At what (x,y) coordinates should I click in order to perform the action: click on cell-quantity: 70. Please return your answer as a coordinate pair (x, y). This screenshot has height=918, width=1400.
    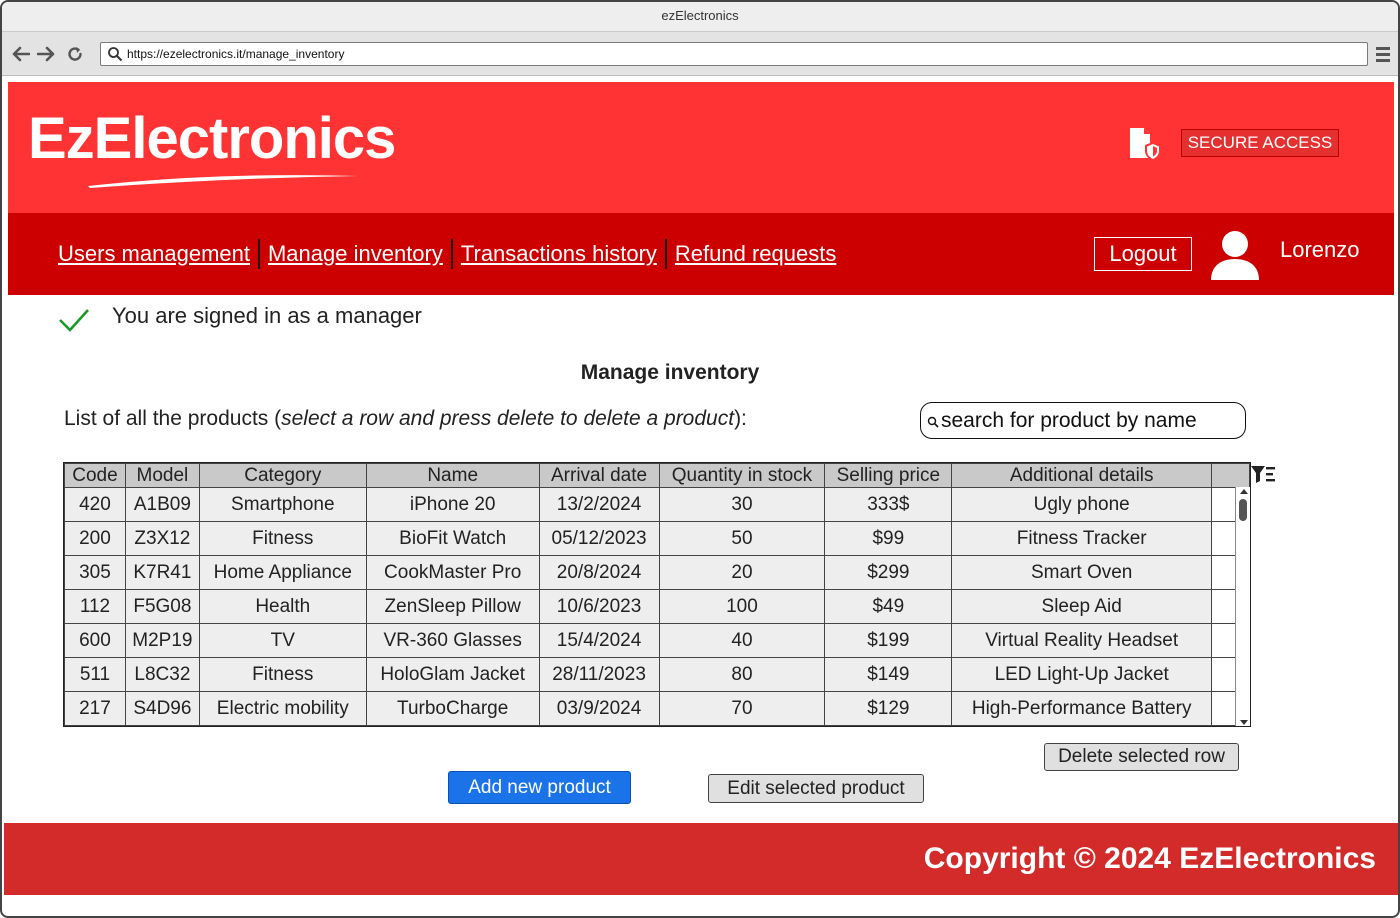
    Looking at the image, I should click on (742, 708).